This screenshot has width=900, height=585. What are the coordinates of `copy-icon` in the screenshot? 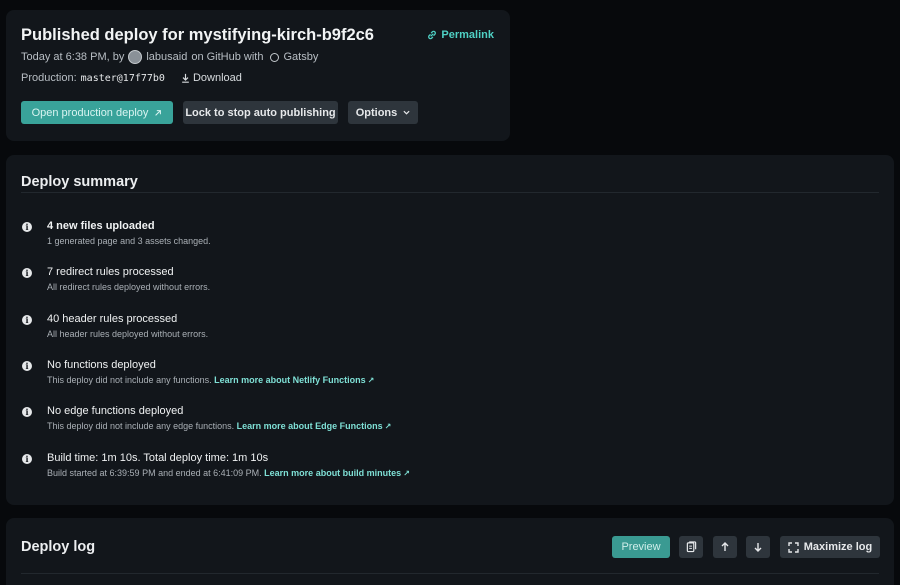 It's located at (691, 547).